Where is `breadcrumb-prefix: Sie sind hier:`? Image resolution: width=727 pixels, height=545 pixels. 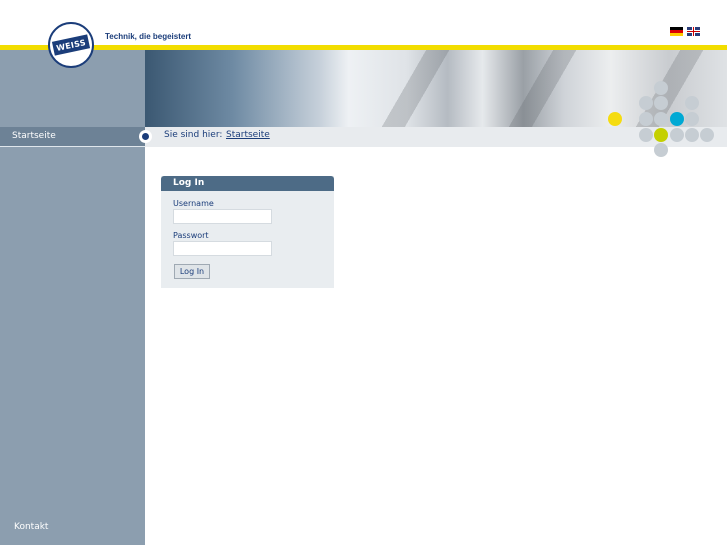 breadcrumb-prefix: Sie sind hier: is located at coordinates (193, 135).